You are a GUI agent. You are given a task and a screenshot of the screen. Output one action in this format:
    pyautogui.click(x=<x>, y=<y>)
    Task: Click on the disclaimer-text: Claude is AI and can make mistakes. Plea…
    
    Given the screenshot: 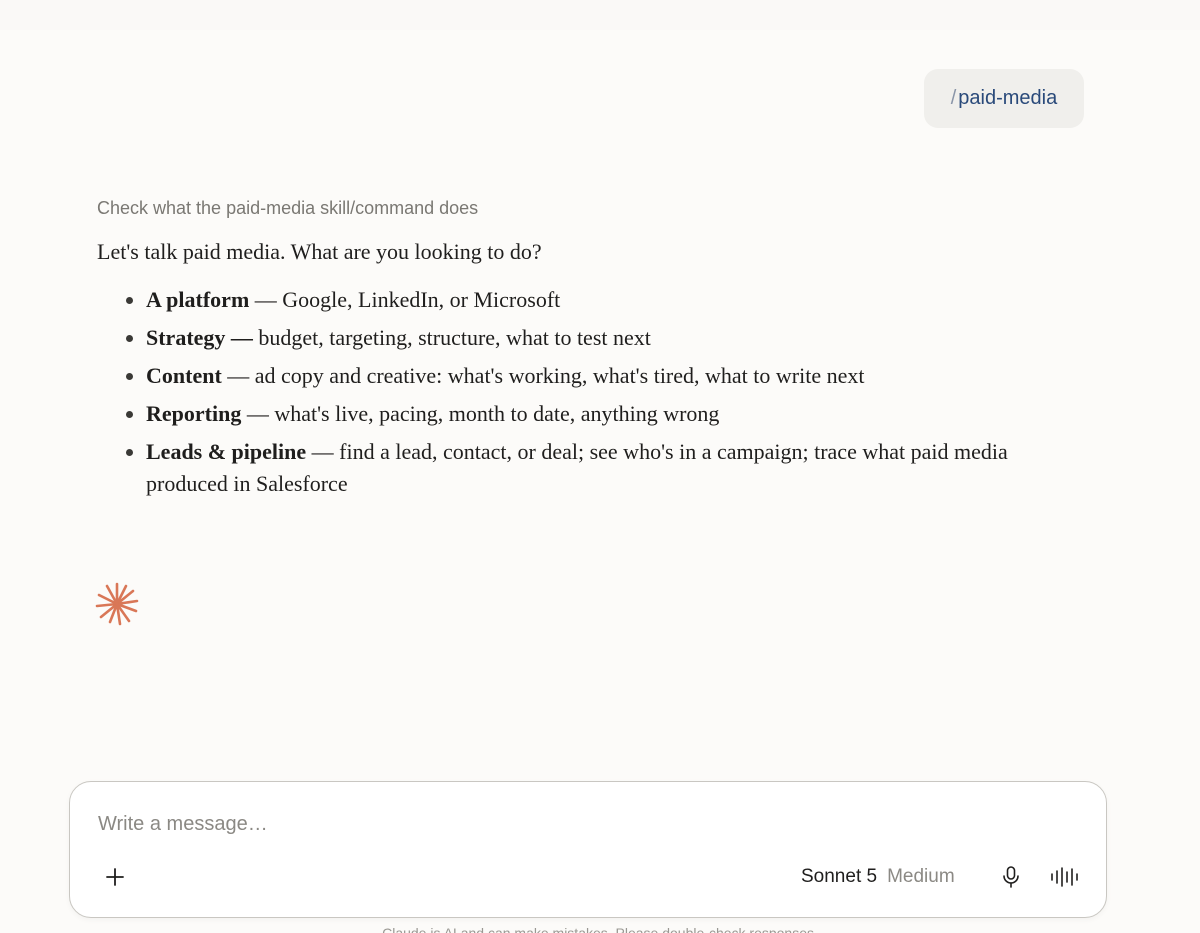 What is the action you would take?
    pyautogui.click(x=600, y=929)
    